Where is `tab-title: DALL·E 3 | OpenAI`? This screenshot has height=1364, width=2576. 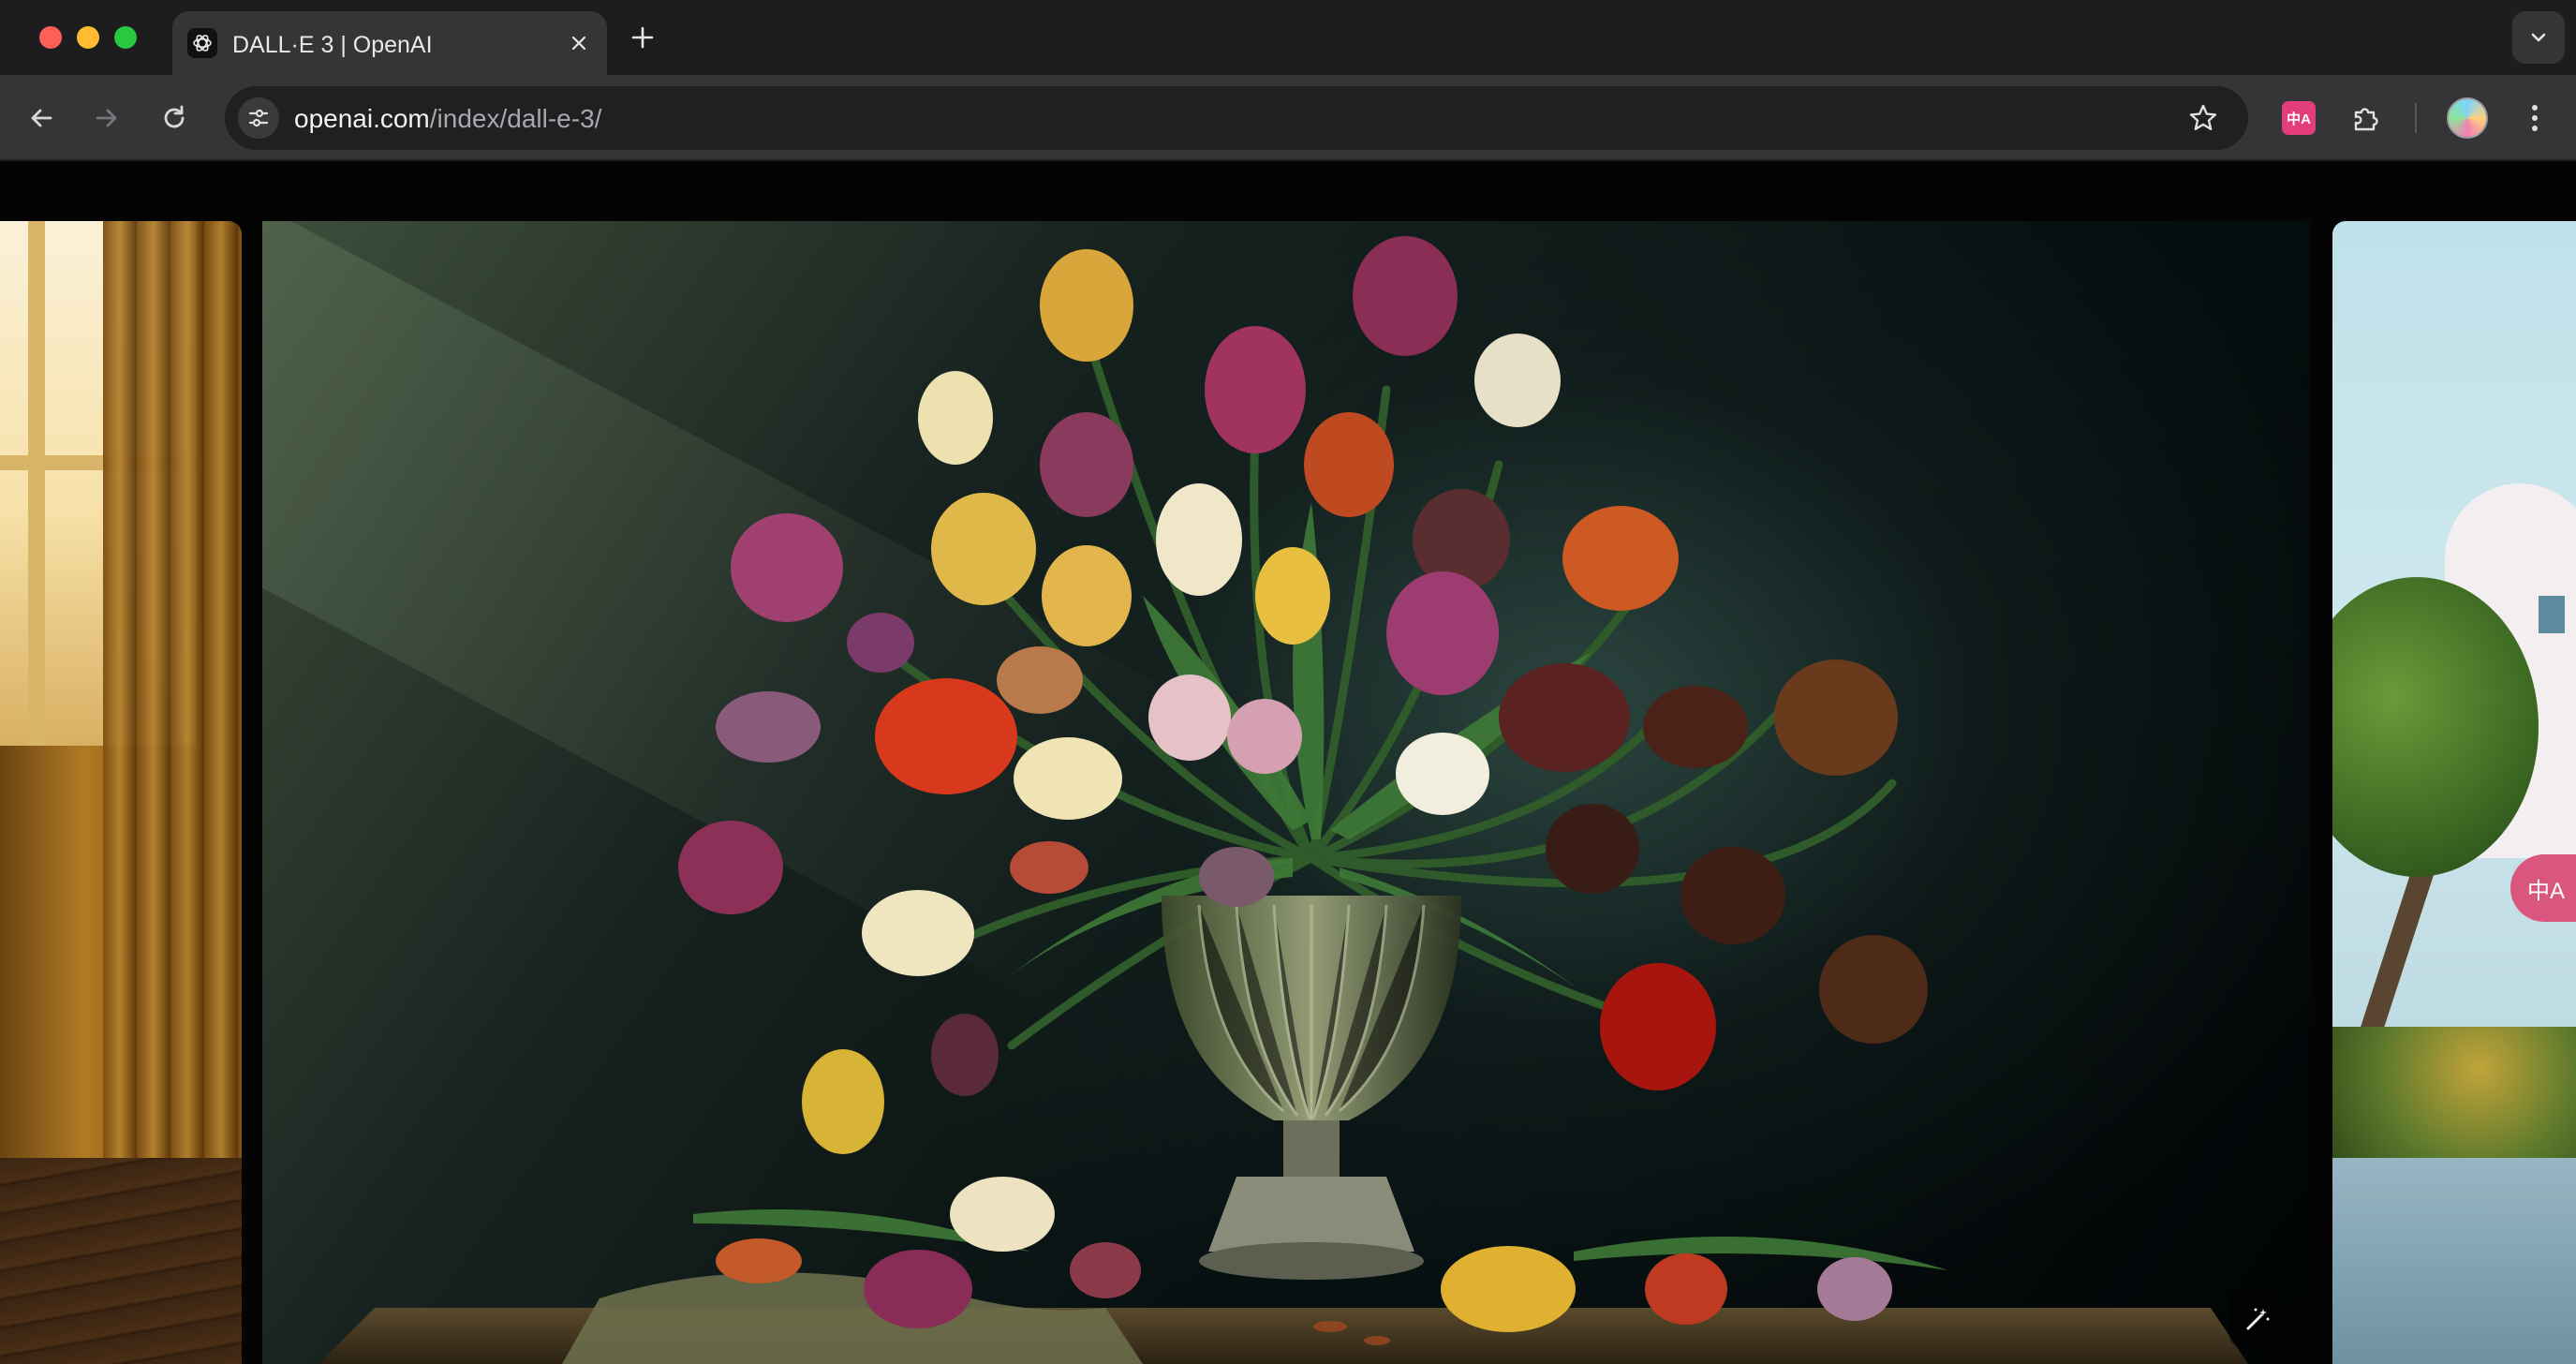 tab-title: DALL·E 3 | OpenAI is located at coordinates (333, 45).